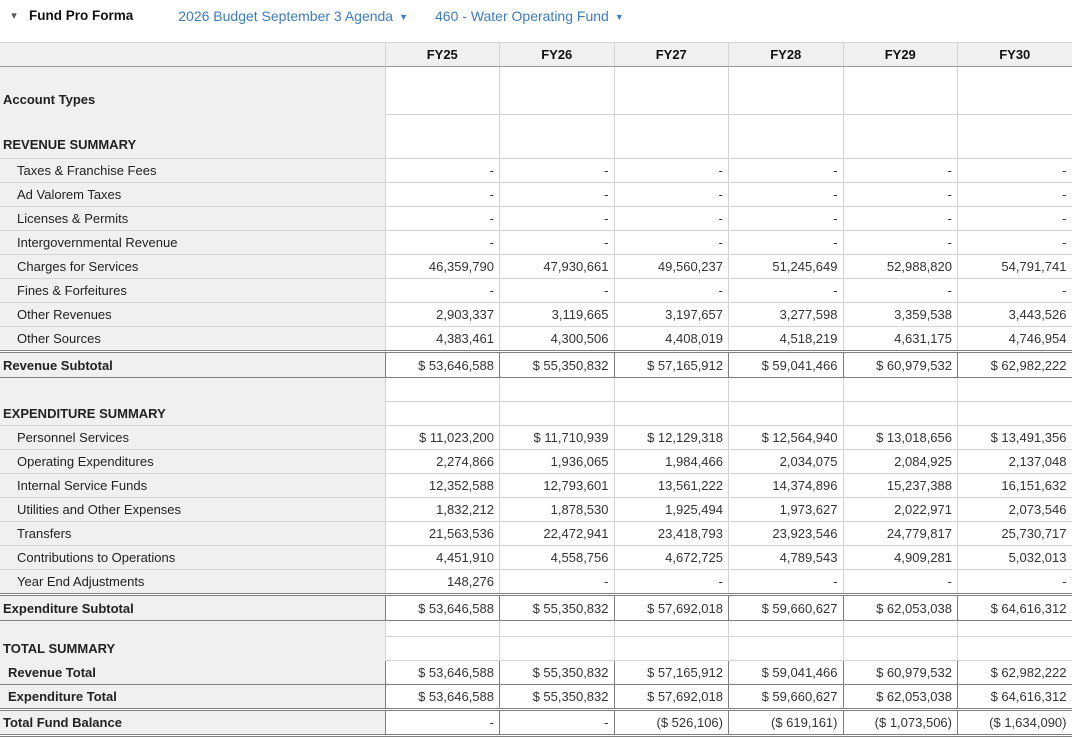 Image resolution: width=1072 pixels, height=737 pixels. What do you see at coordinates (536, 243) in the screenshot?
I see `table-row: Intergovernmental Revenue------` at bounding box center [536, 243].